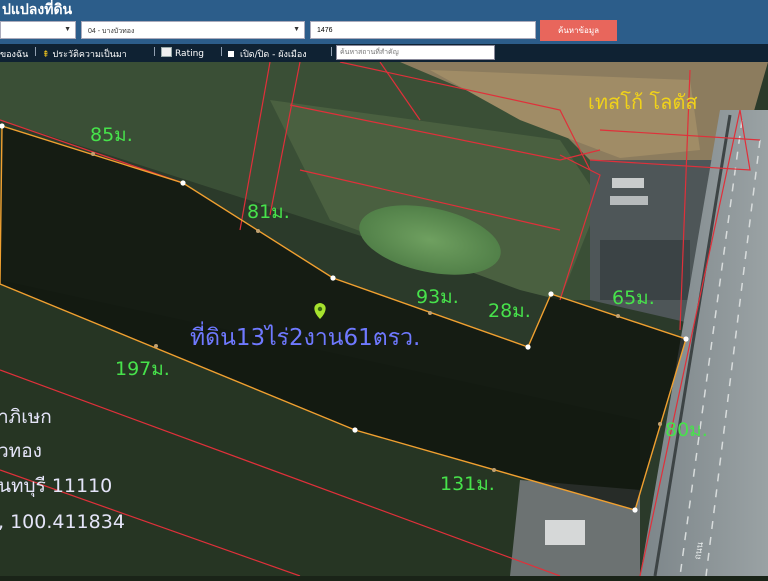 The height and width of the screenshot is (581, 768). Describe the element at coordinates (437, 297) in the screenshot. I see `edge-length-label: 93ม.` at that location.